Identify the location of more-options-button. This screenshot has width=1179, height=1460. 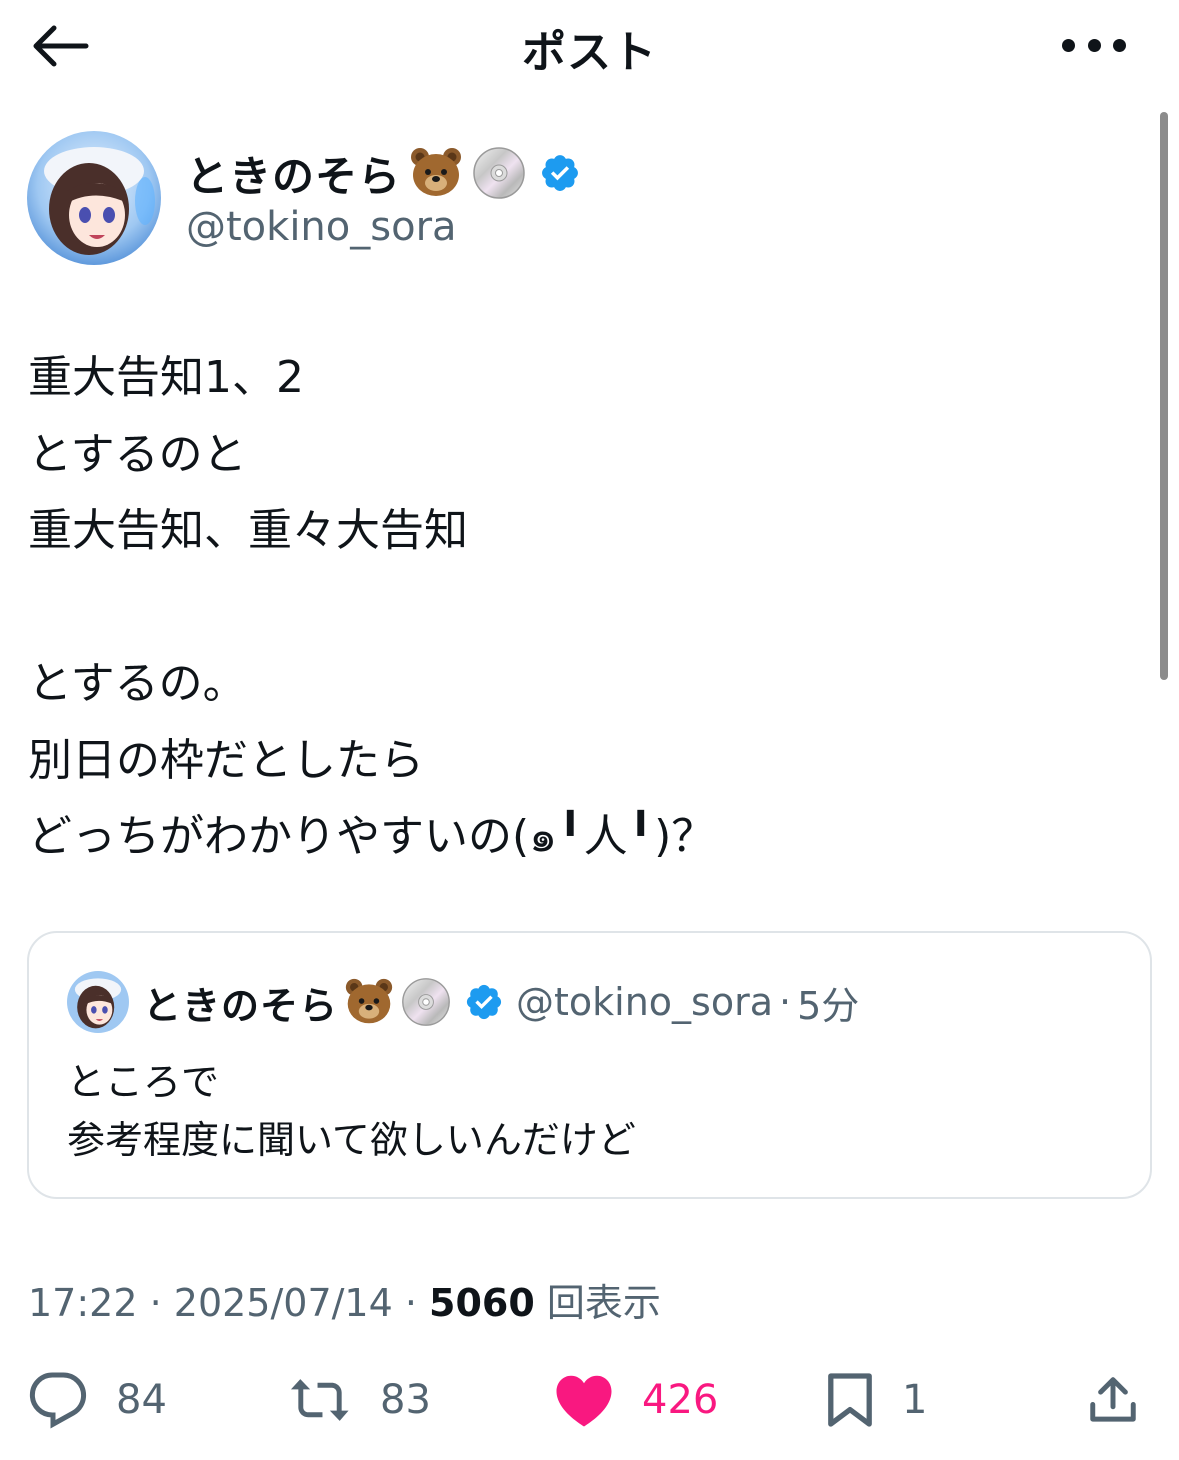
(1094, 45).